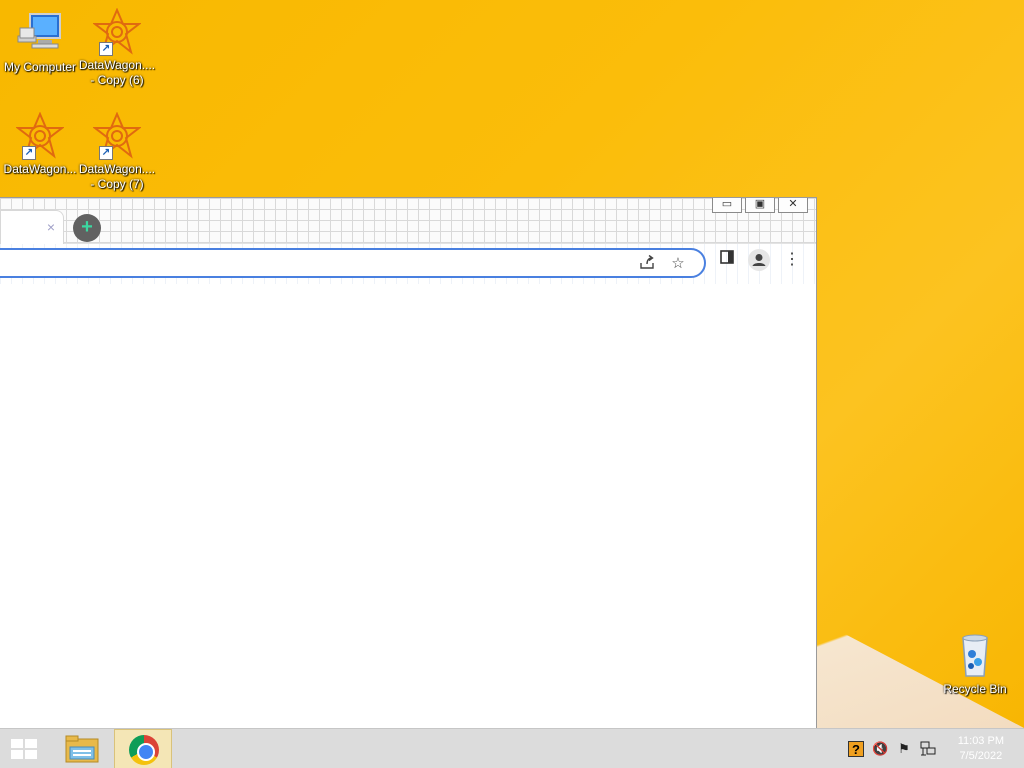 This screenshot has width=1024, height=768. What do you see at coordinates (117, 72) in the screenshot?
I see `desktop-icon-label: DataWagon.... - Copy (6)` at bounding box center [117, 72].